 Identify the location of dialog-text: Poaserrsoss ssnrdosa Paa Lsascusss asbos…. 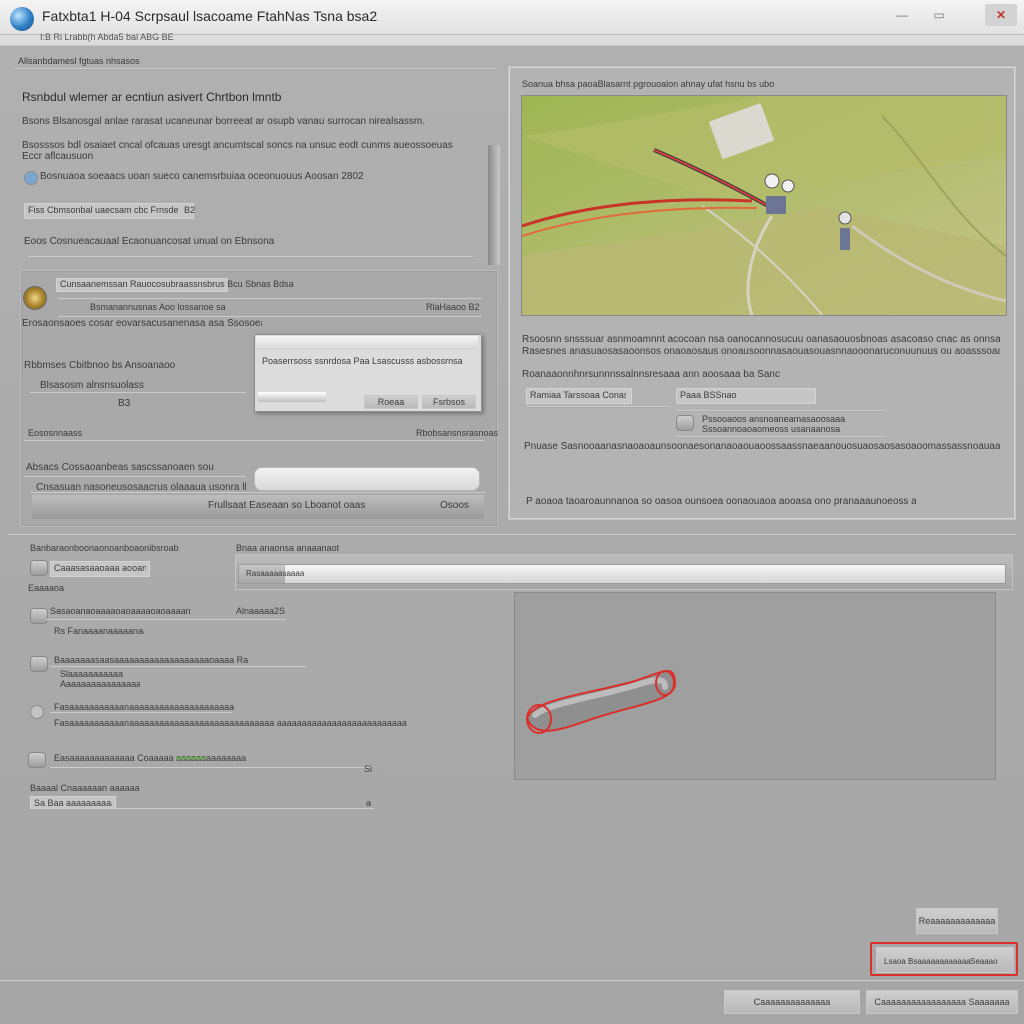
(362, 361).